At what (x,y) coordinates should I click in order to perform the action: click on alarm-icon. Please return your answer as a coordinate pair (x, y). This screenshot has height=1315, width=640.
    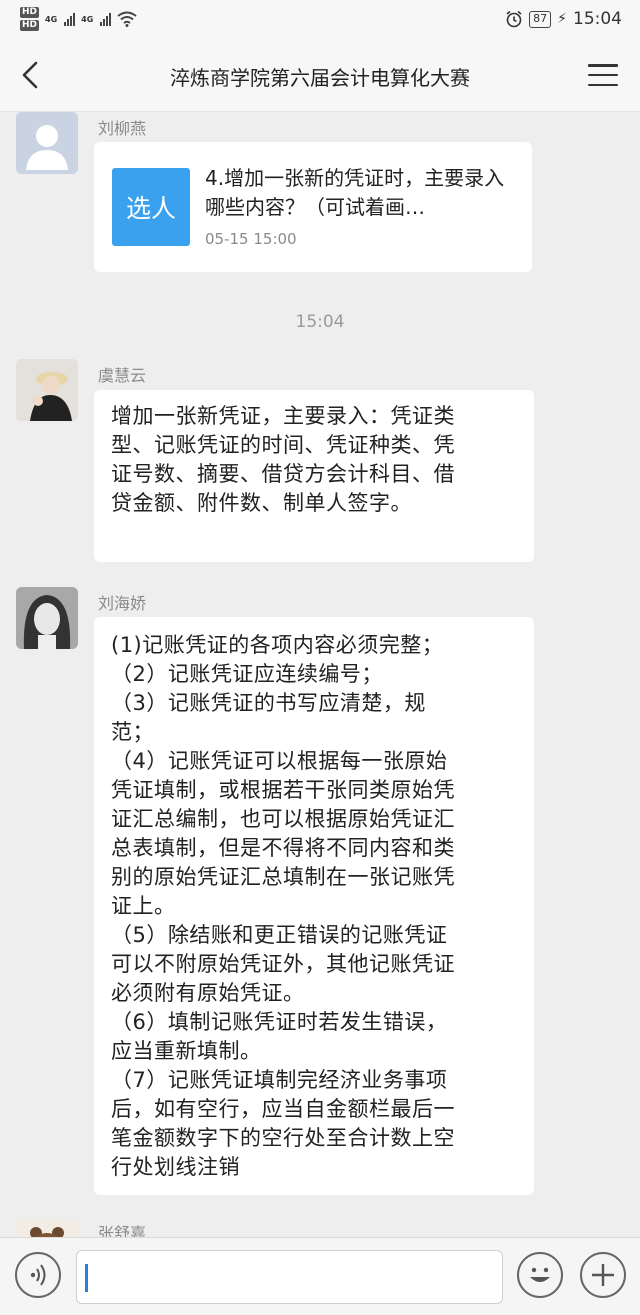
    Looking at the image, I should click on (514, 19).